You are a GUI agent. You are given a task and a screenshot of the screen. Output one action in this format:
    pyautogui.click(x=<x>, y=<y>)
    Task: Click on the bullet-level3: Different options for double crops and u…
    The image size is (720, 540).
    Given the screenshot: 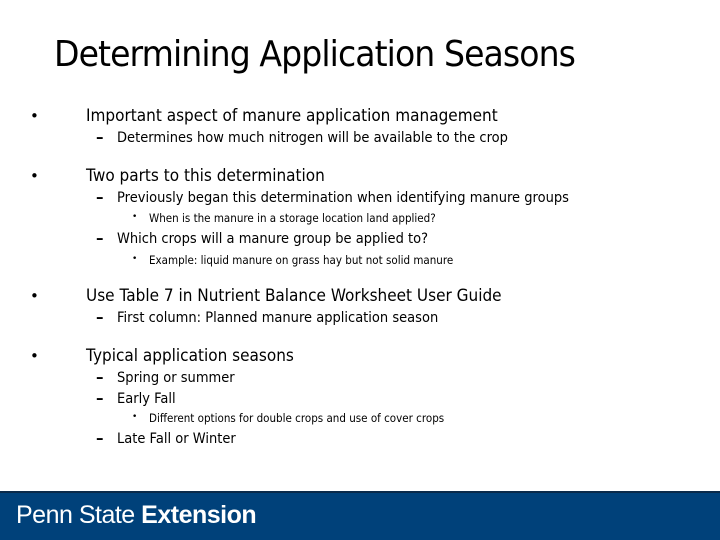 What is the action you would take?
    pyautogui.click(x=297, y=418)
    